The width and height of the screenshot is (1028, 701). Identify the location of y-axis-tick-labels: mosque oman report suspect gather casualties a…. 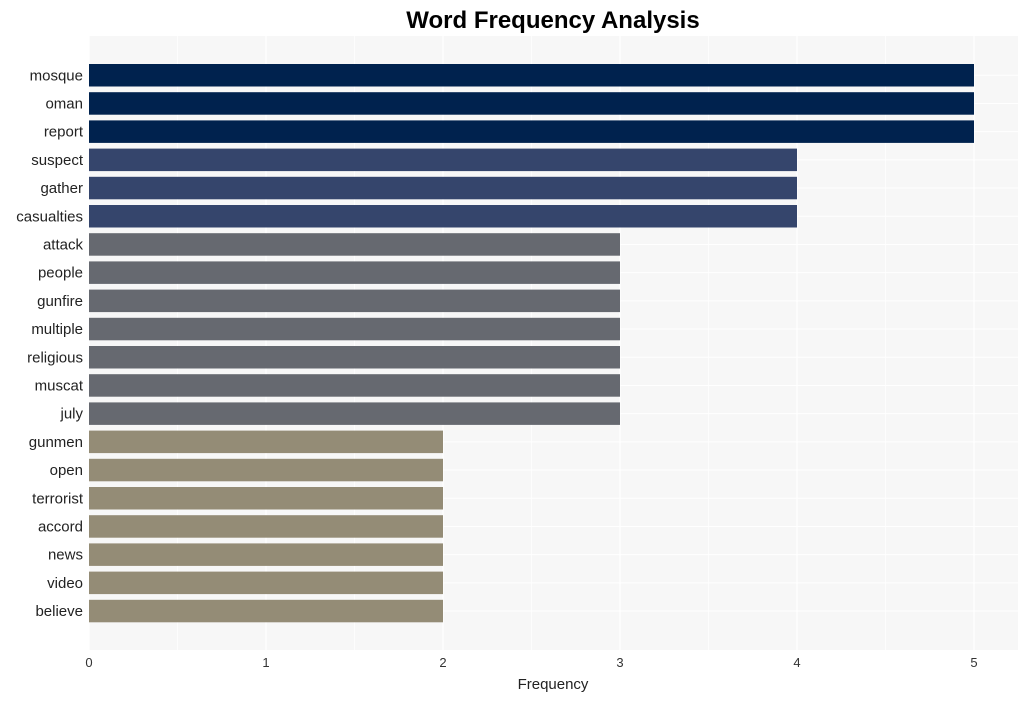
(50, 343).